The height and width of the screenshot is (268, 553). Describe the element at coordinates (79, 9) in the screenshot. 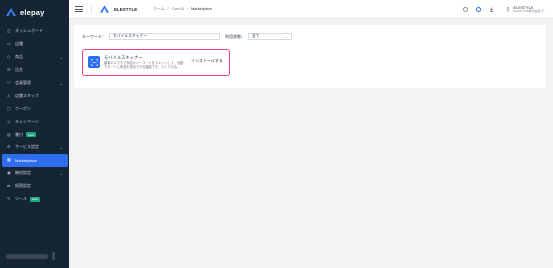

I see `hamburger-menu-icon` at that location.